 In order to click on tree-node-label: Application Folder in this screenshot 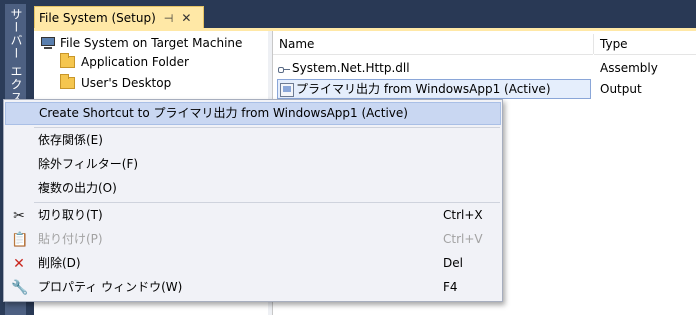, I will do `click(135, 62)`.